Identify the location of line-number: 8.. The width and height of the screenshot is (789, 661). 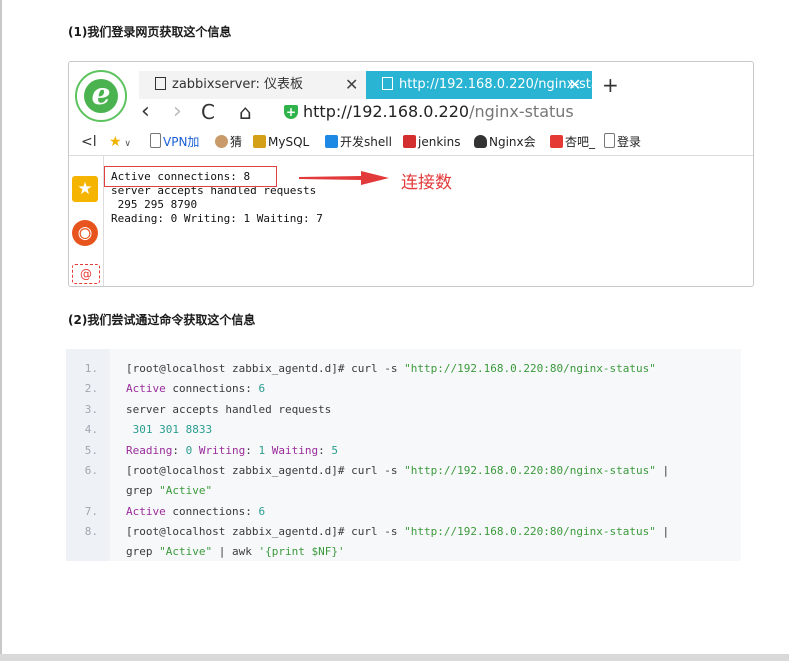
(91, 531).